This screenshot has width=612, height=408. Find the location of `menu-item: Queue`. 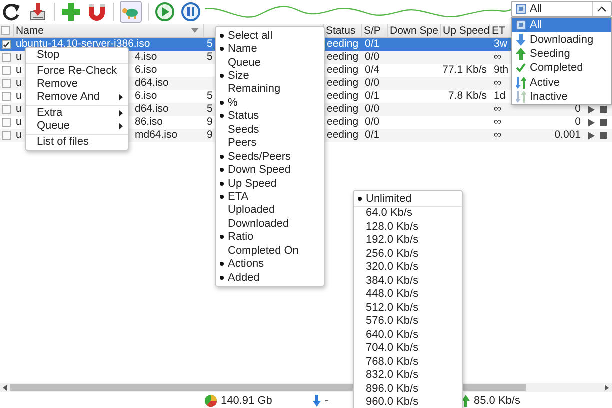

menu-item: Queue is located at coordinates (77, 126).